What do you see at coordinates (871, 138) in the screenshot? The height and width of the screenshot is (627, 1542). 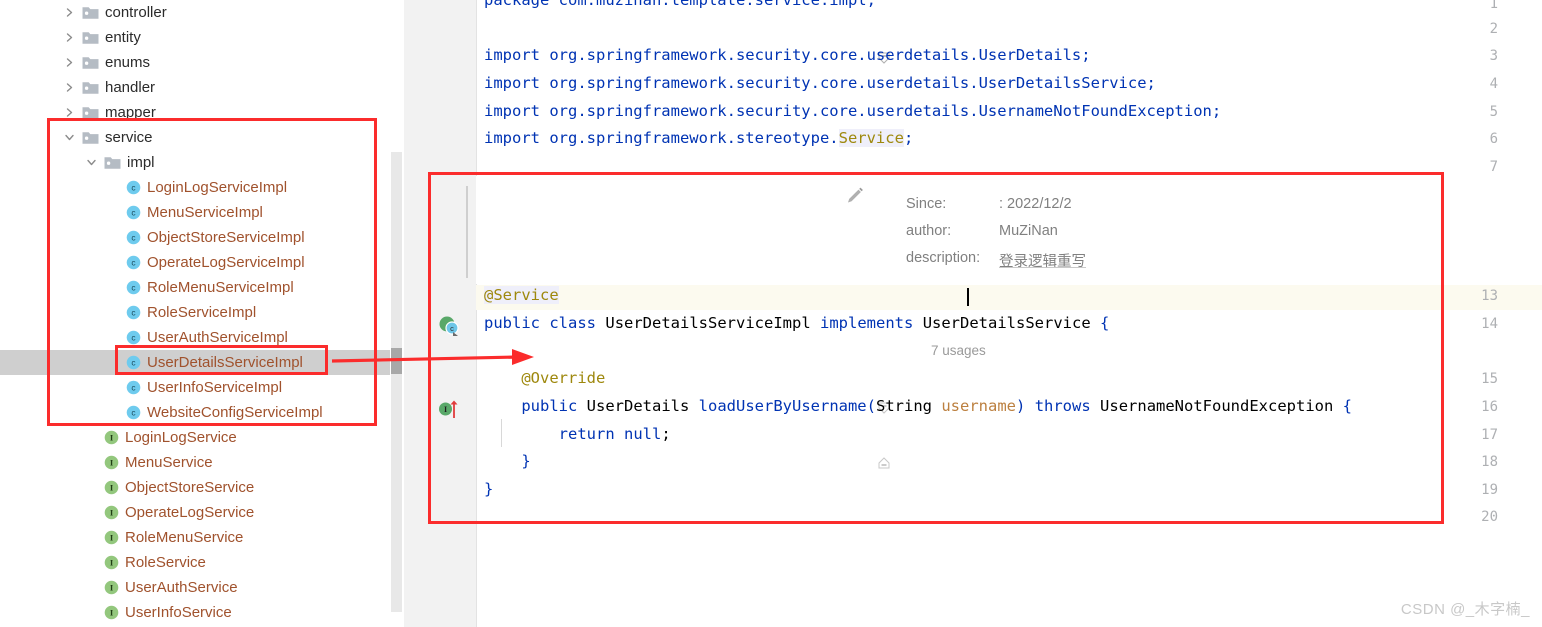 I see `import-statement-4-class: Service` at bounding box center [871, 138].